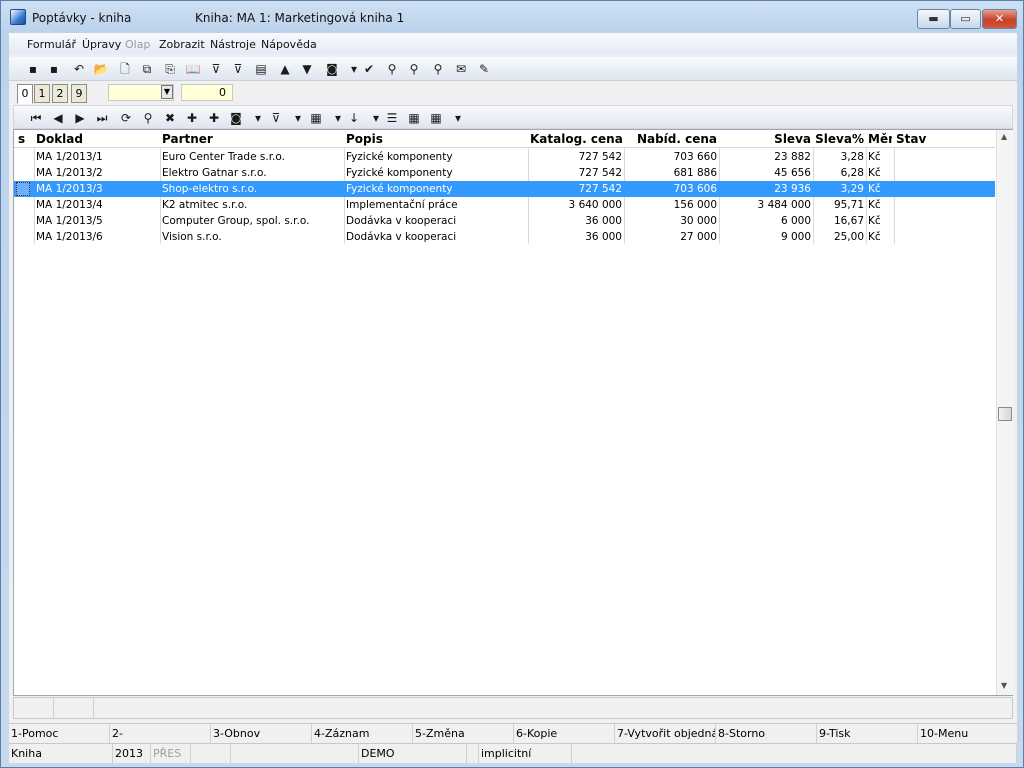 This screenshot has width=1024, height=768. Describe the element at coordinates (484, 69) in the screenshot. I see `edit-icon: ✎` at that location.